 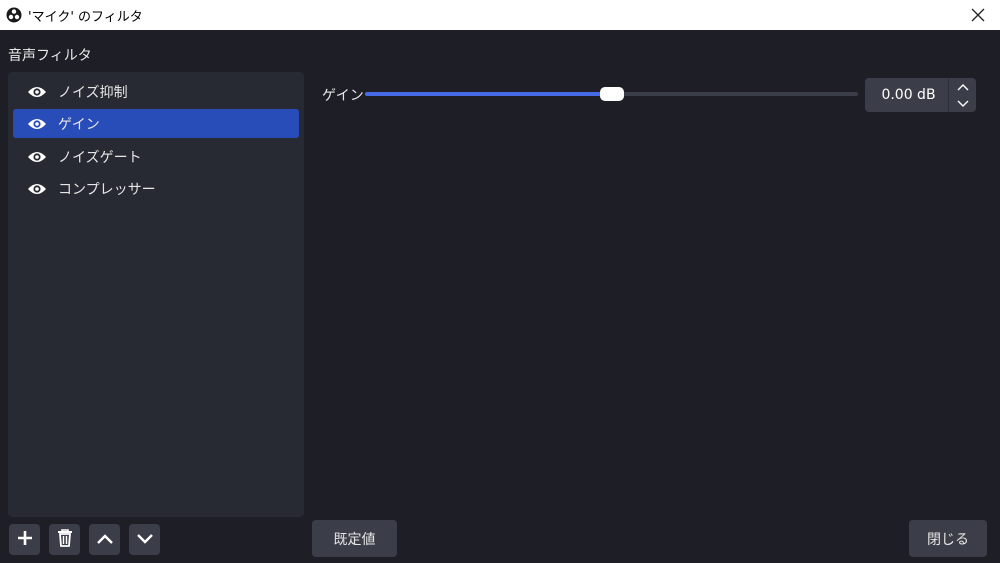 I want to click on title-bar: 'マイク' のフィルタ, so click(x=500, y=15).